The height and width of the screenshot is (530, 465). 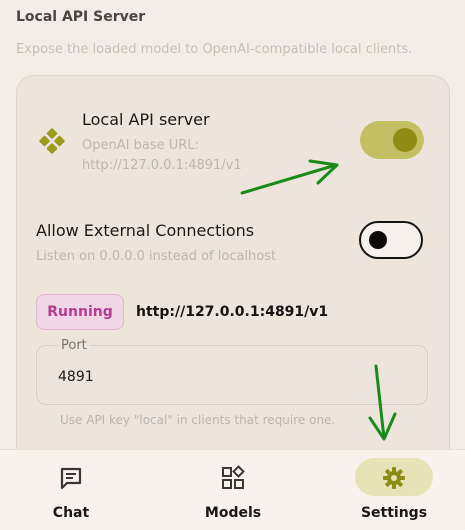 I want to click on external-connections-title: Allow External Connections, so click(x=145, y=230).